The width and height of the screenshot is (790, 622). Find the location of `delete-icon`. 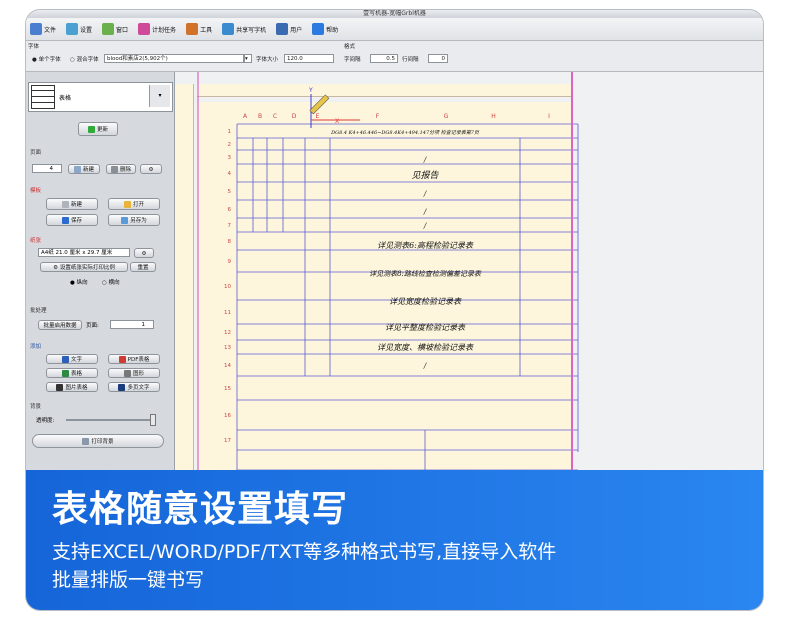

delete-icon is located at coordinates (114, 169).